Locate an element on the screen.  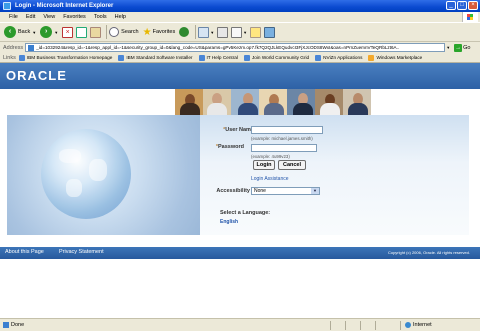
go-button: → Go is located at coordinates (462, 47).